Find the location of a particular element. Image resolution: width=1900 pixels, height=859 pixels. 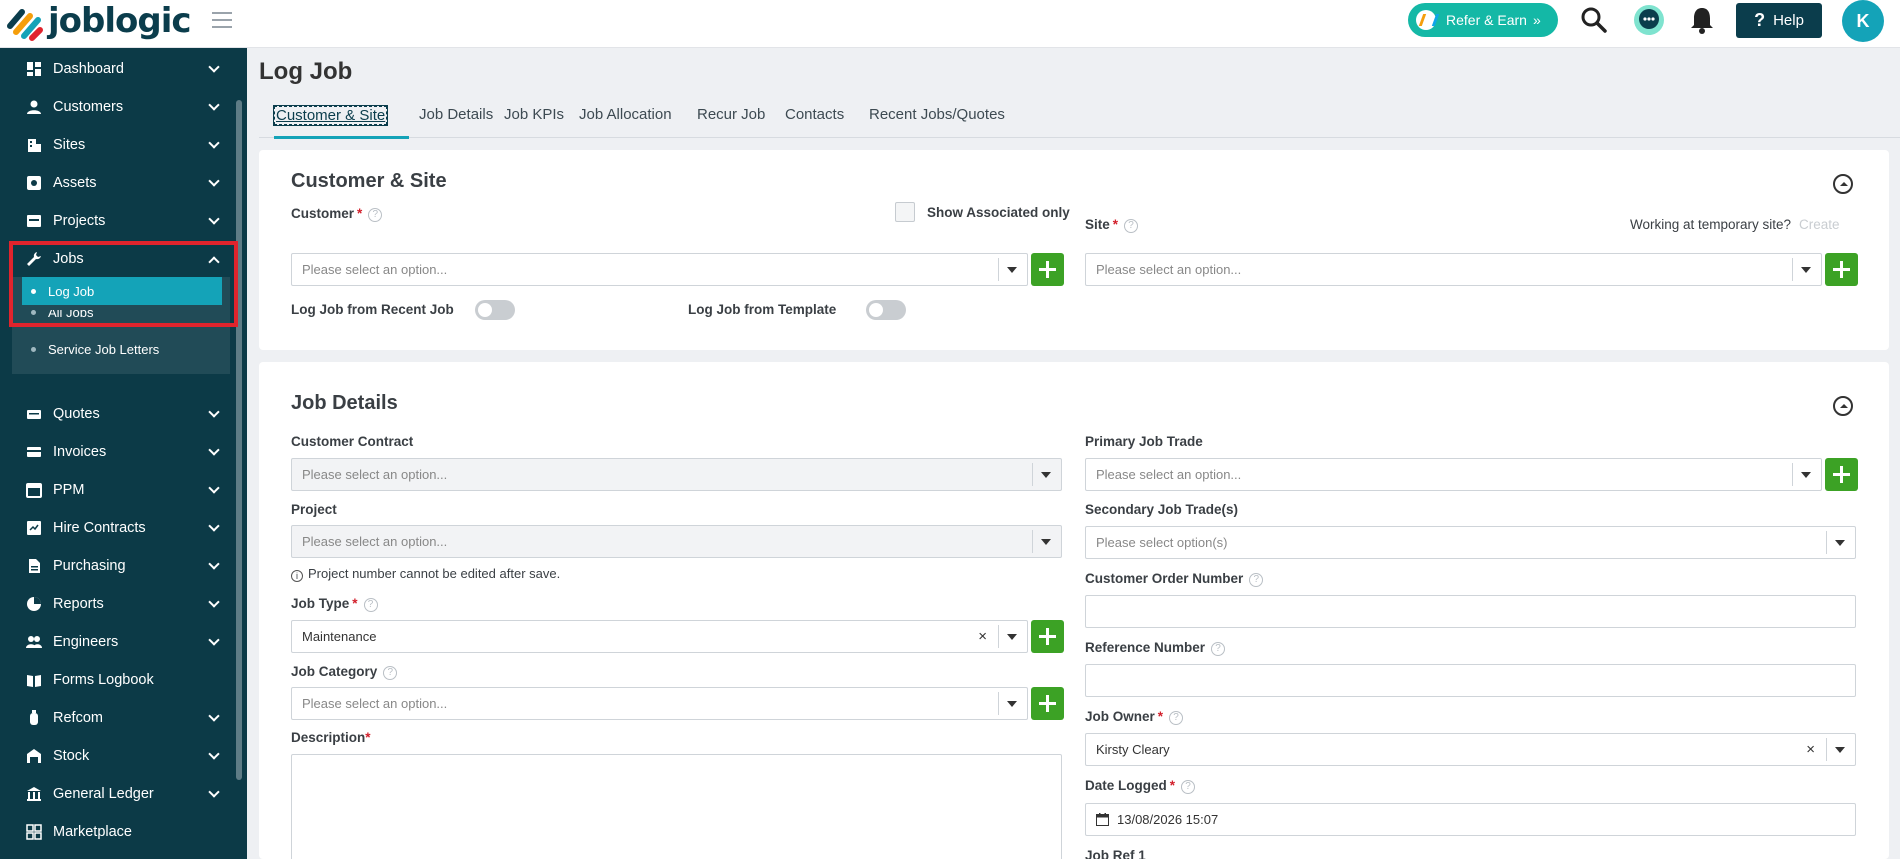

job-owner-select: Kirsty Cleary × is located at coordinates (1470, 749).